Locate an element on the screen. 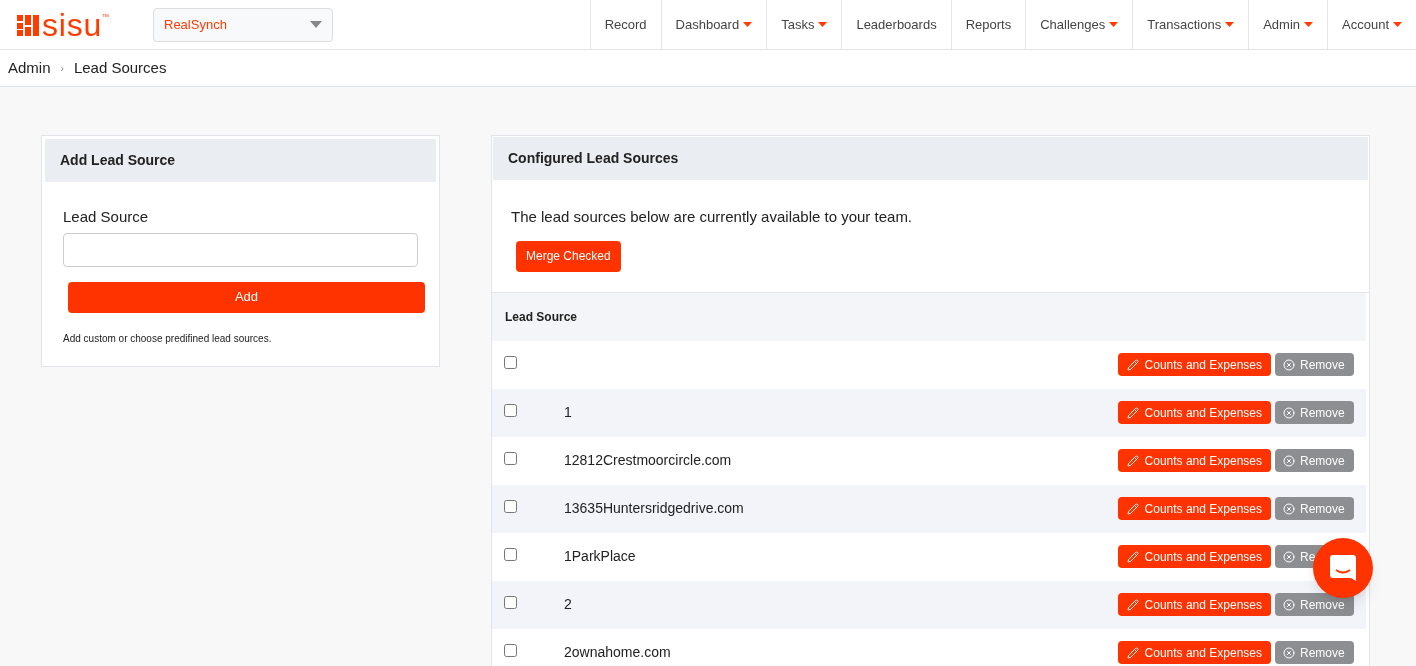  lead-source-name: 13635Huntersridgedrive.com is located at coordinates (654, 508).